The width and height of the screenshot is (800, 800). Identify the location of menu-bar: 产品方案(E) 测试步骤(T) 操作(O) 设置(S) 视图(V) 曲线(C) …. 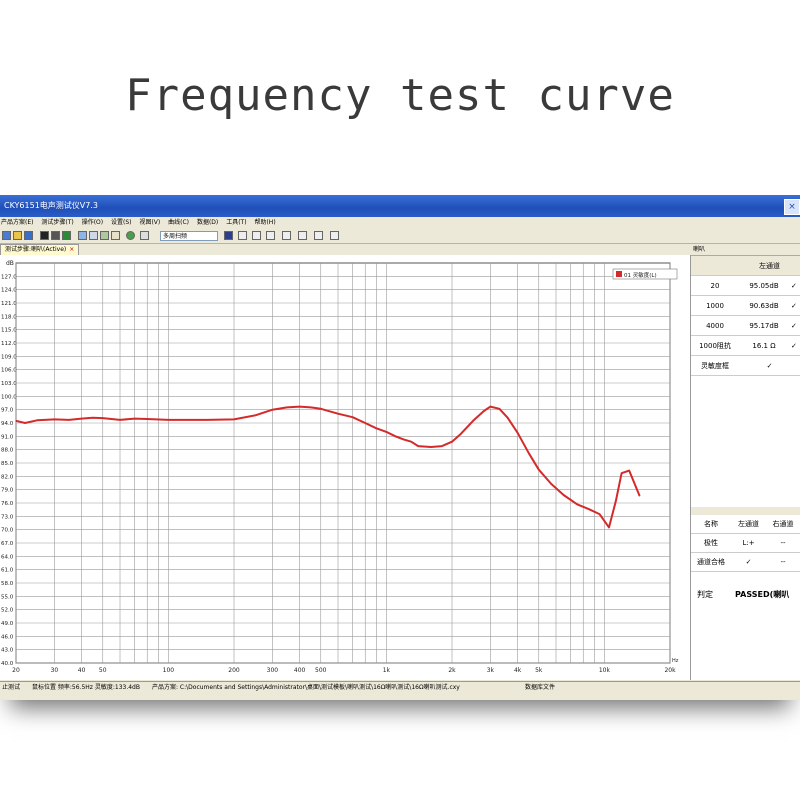
(400, 223).